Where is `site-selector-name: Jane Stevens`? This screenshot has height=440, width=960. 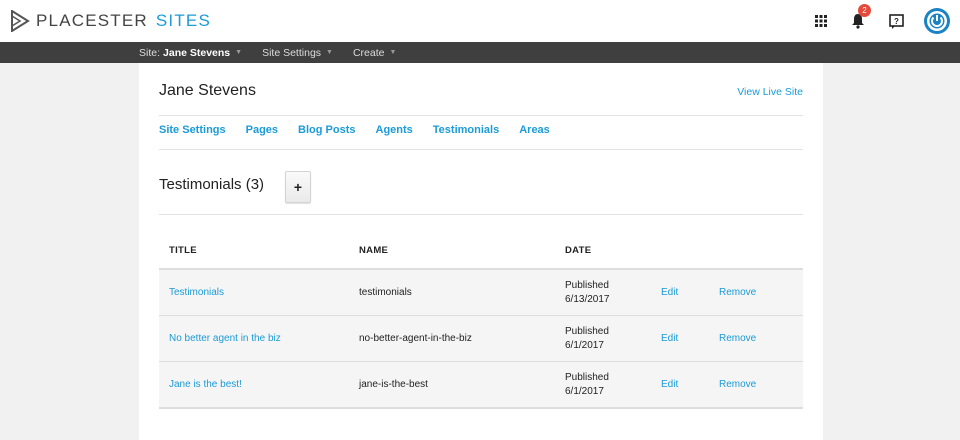
site-selector-name: Jane Stevens is located at coordinates (197, 52).